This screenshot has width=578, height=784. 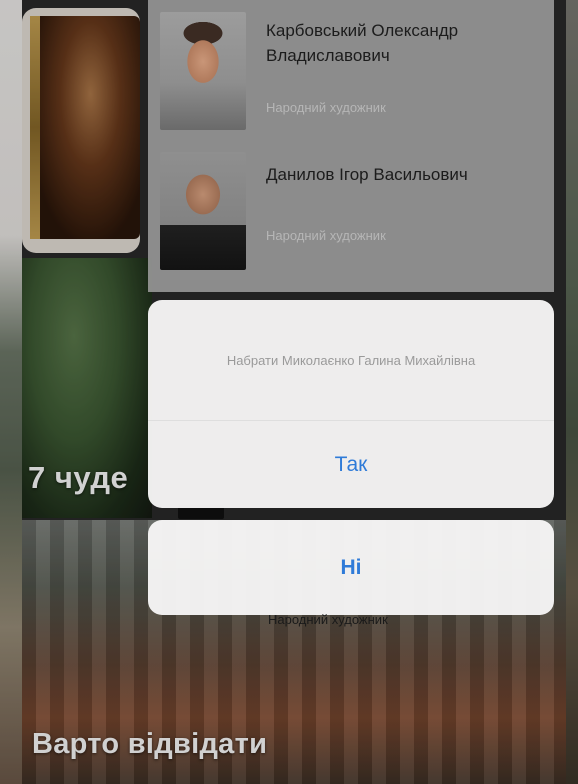 What do you see at coordinates (351, 360) in the screenshot?
I see `alert-message: Набрати Миколаєнко Галина Михайлівна` at bounding box center [351, 360].